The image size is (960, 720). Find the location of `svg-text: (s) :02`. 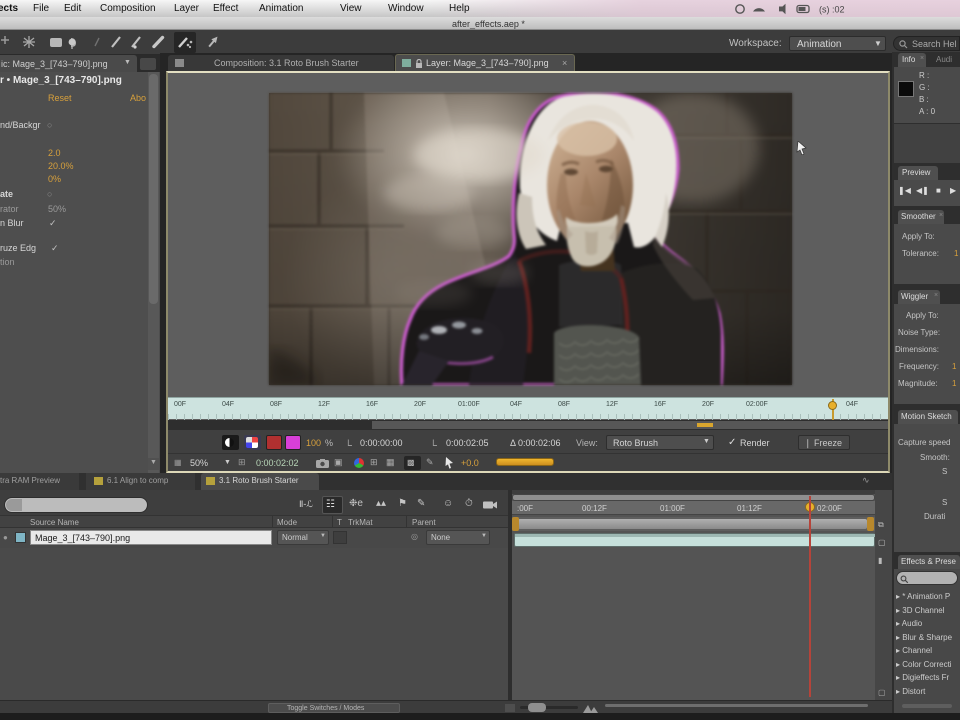

svg-text: (s) :02 is located at coordinates (832, 10).